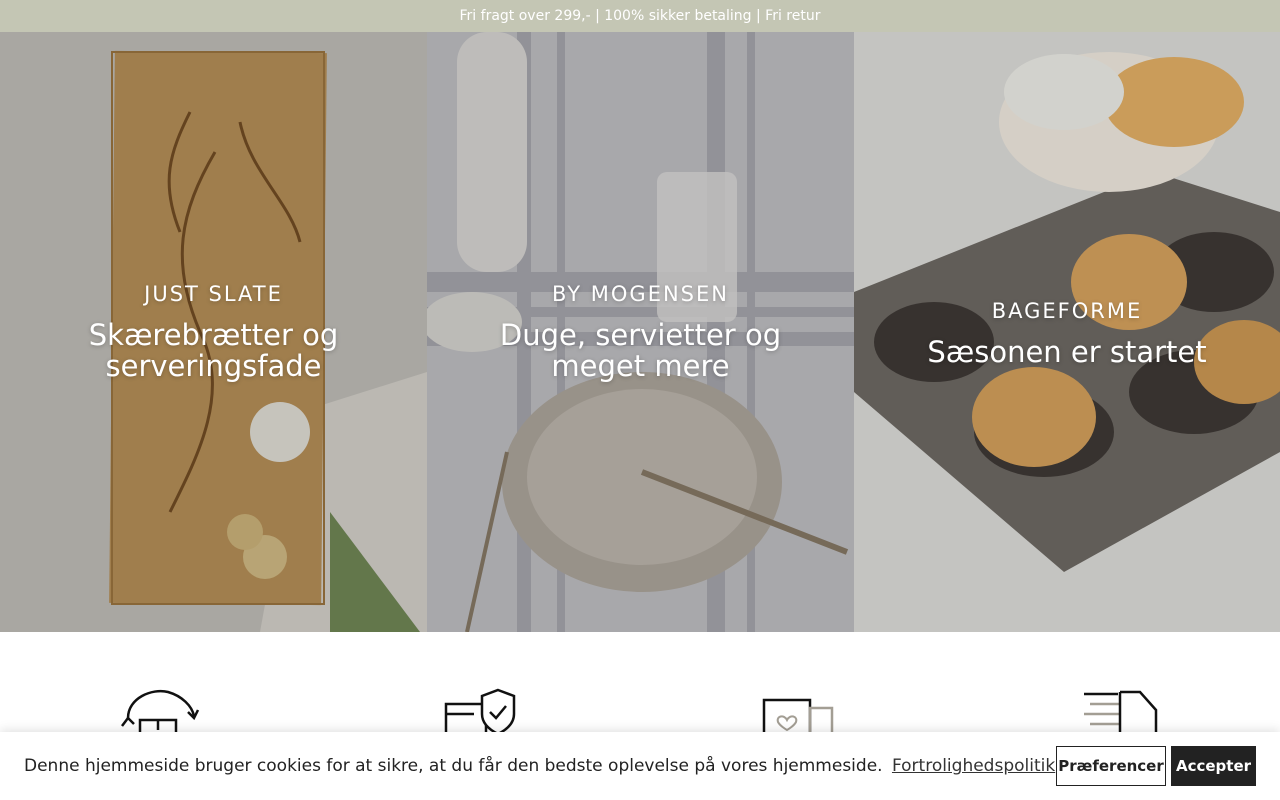  I want to click on collection-title: Skærebrætter og serveringsfade, so click(213, 350).